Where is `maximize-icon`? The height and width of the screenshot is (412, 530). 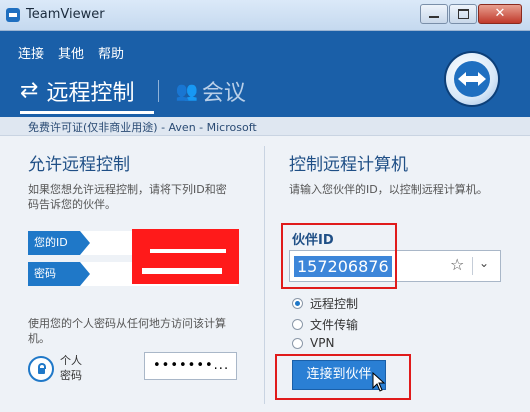
maximize-icon is located at coordinates (463, 14).